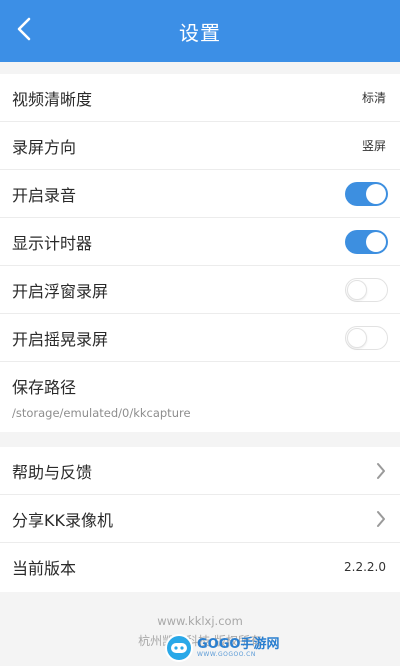 This screenshot has height=666, width=400. I want to click on chevron-left-icon, so click(24, 31).